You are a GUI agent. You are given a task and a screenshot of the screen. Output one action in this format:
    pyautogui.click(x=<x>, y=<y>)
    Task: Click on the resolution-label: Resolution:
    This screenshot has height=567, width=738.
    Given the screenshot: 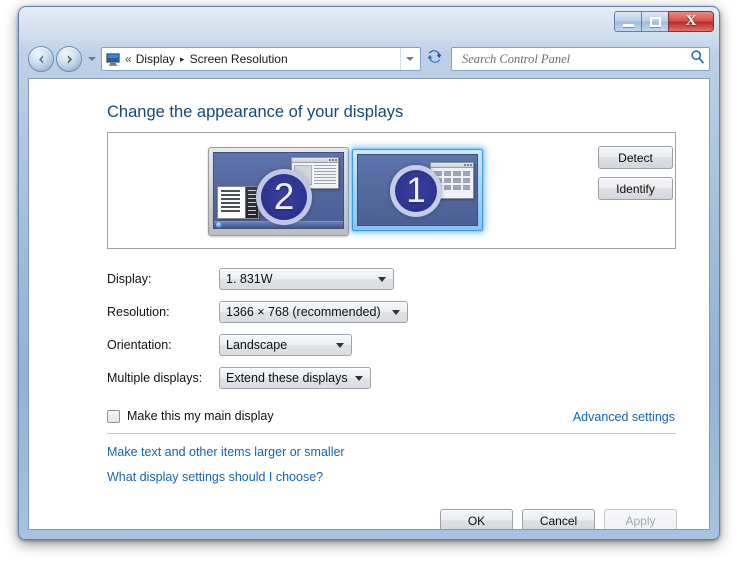 What is the action you would take?
    pyautogui.click(x=138, y=312)
    